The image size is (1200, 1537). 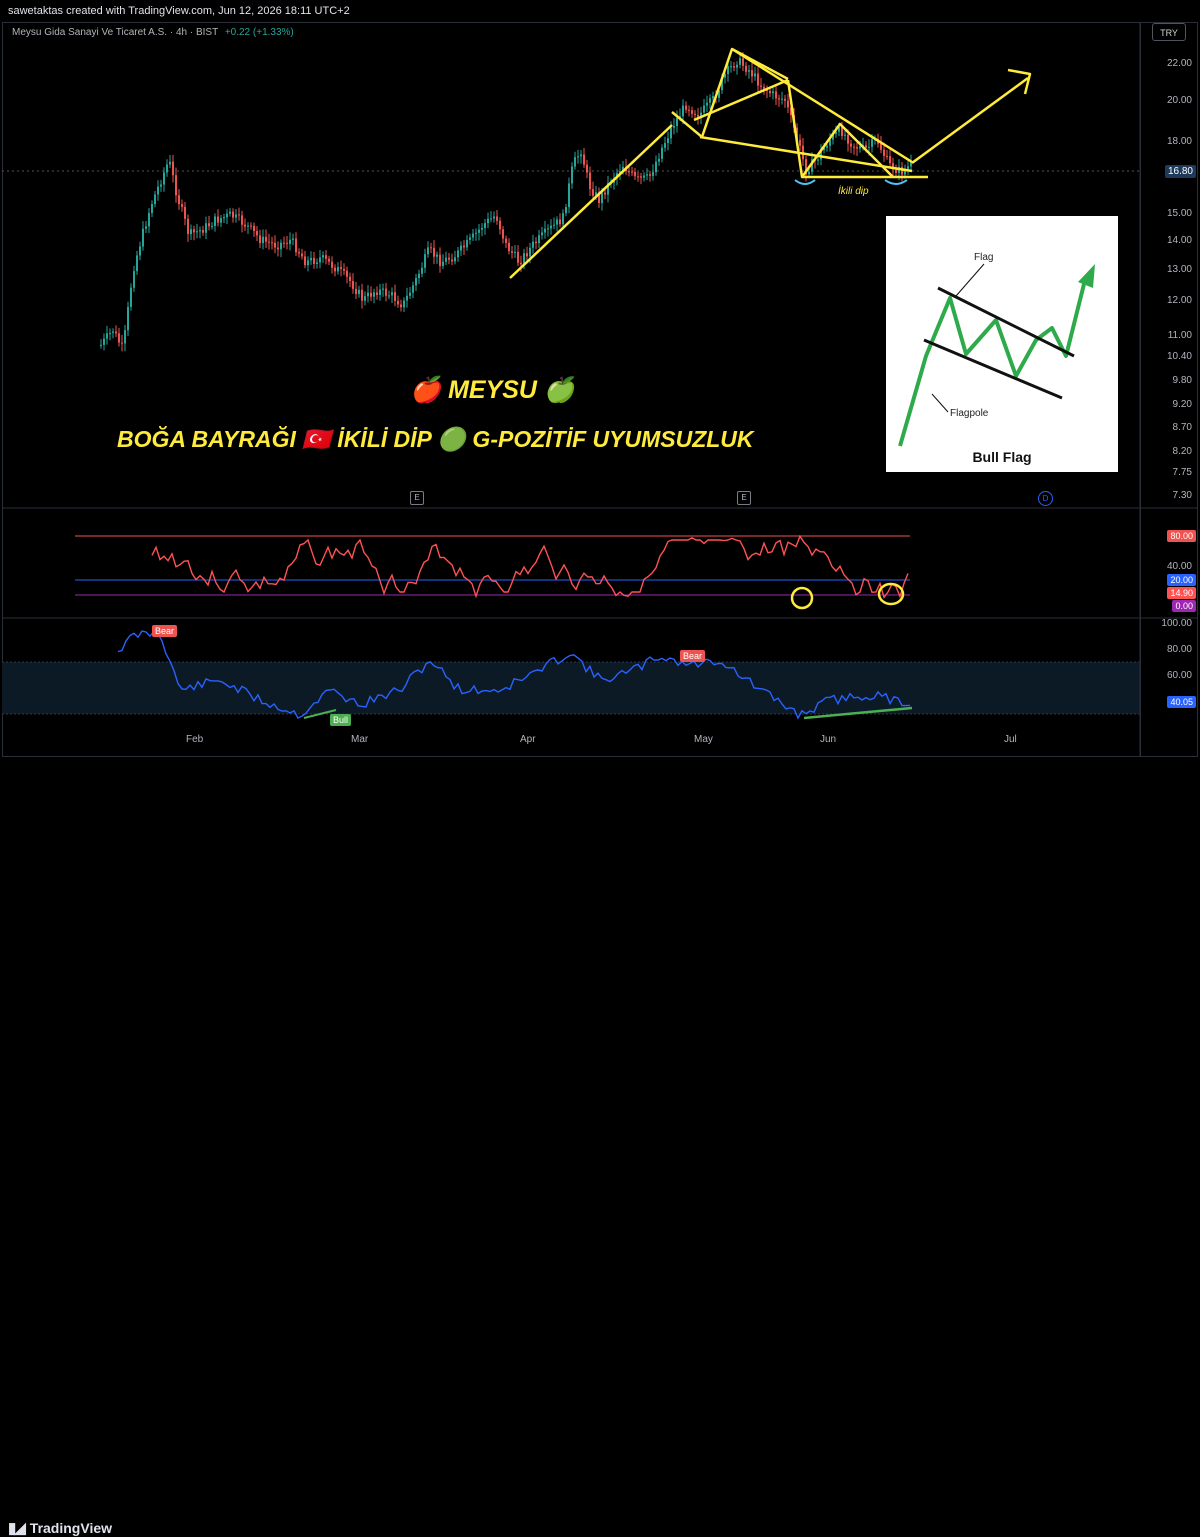 I want to click on bull-flag-inset: Flag Flagpole Bull Flag, so click(x=1002, y=344).